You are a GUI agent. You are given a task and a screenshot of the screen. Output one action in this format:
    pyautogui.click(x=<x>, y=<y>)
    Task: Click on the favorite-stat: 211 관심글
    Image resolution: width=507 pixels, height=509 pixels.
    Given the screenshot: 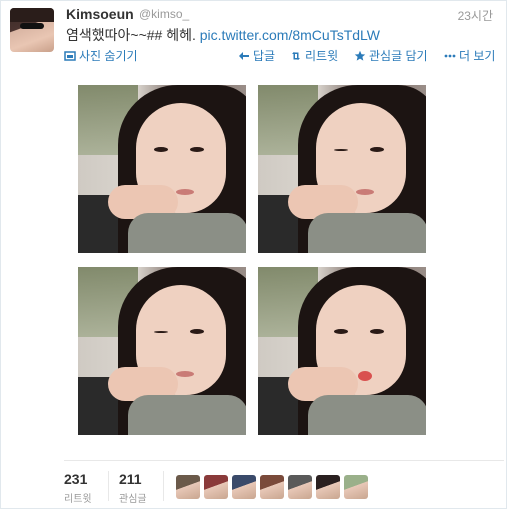 What is the action you would take?
    pyautogui.click(x=133, y=488)
    